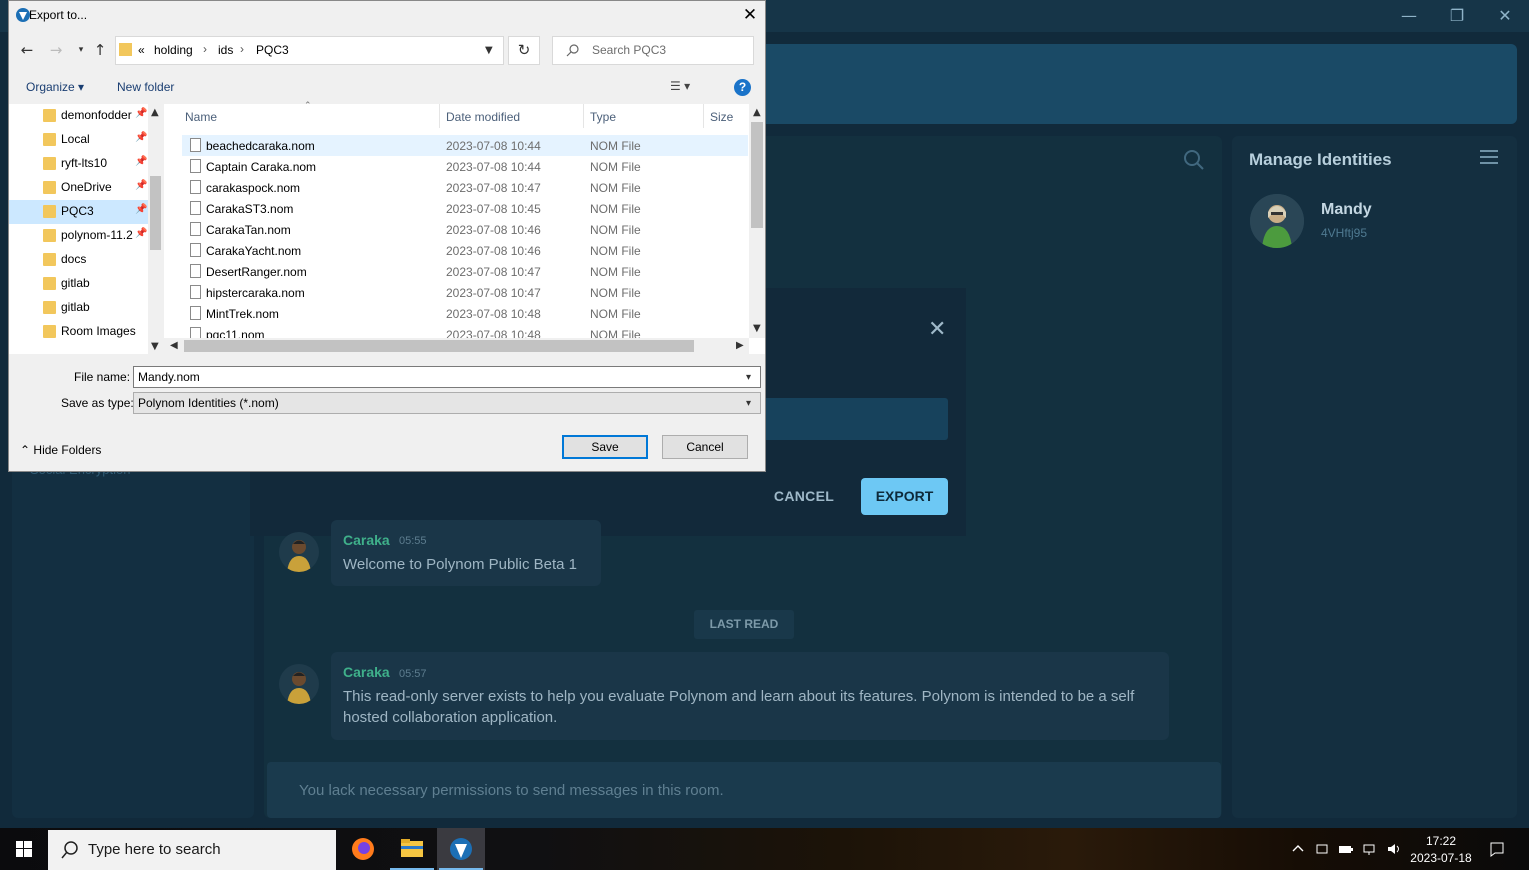 The width and height of the screenshot is (1529, 870). What do you see at coordinates (493, 293) in the screenshot?
I see `file-date: 2023-07-08 10:47` at bounding box center [493, 293].